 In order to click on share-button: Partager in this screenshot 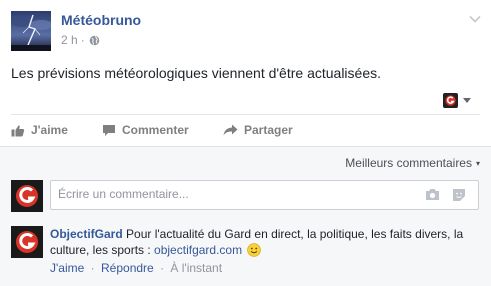, I will do `click(258, 130)`.